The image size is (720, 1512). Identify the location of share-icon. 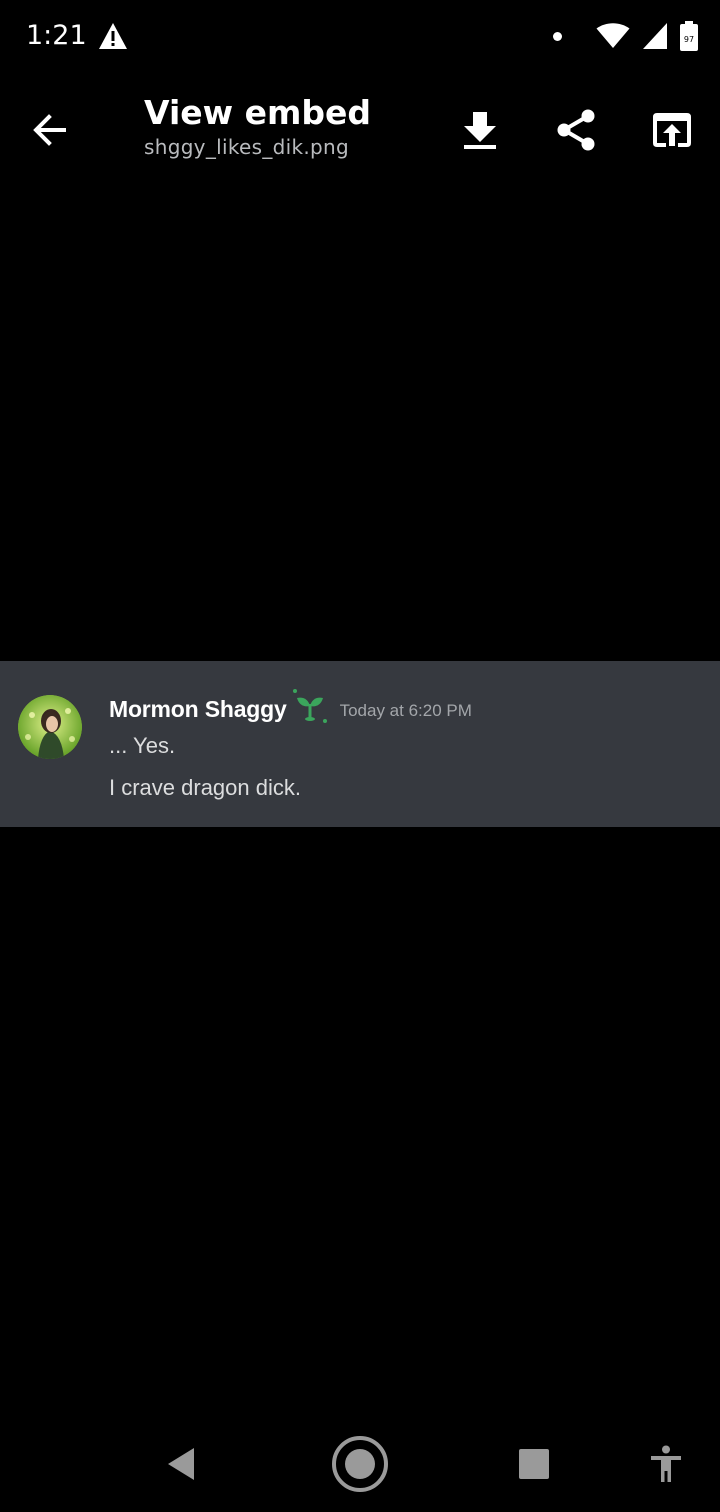
(576, 130).